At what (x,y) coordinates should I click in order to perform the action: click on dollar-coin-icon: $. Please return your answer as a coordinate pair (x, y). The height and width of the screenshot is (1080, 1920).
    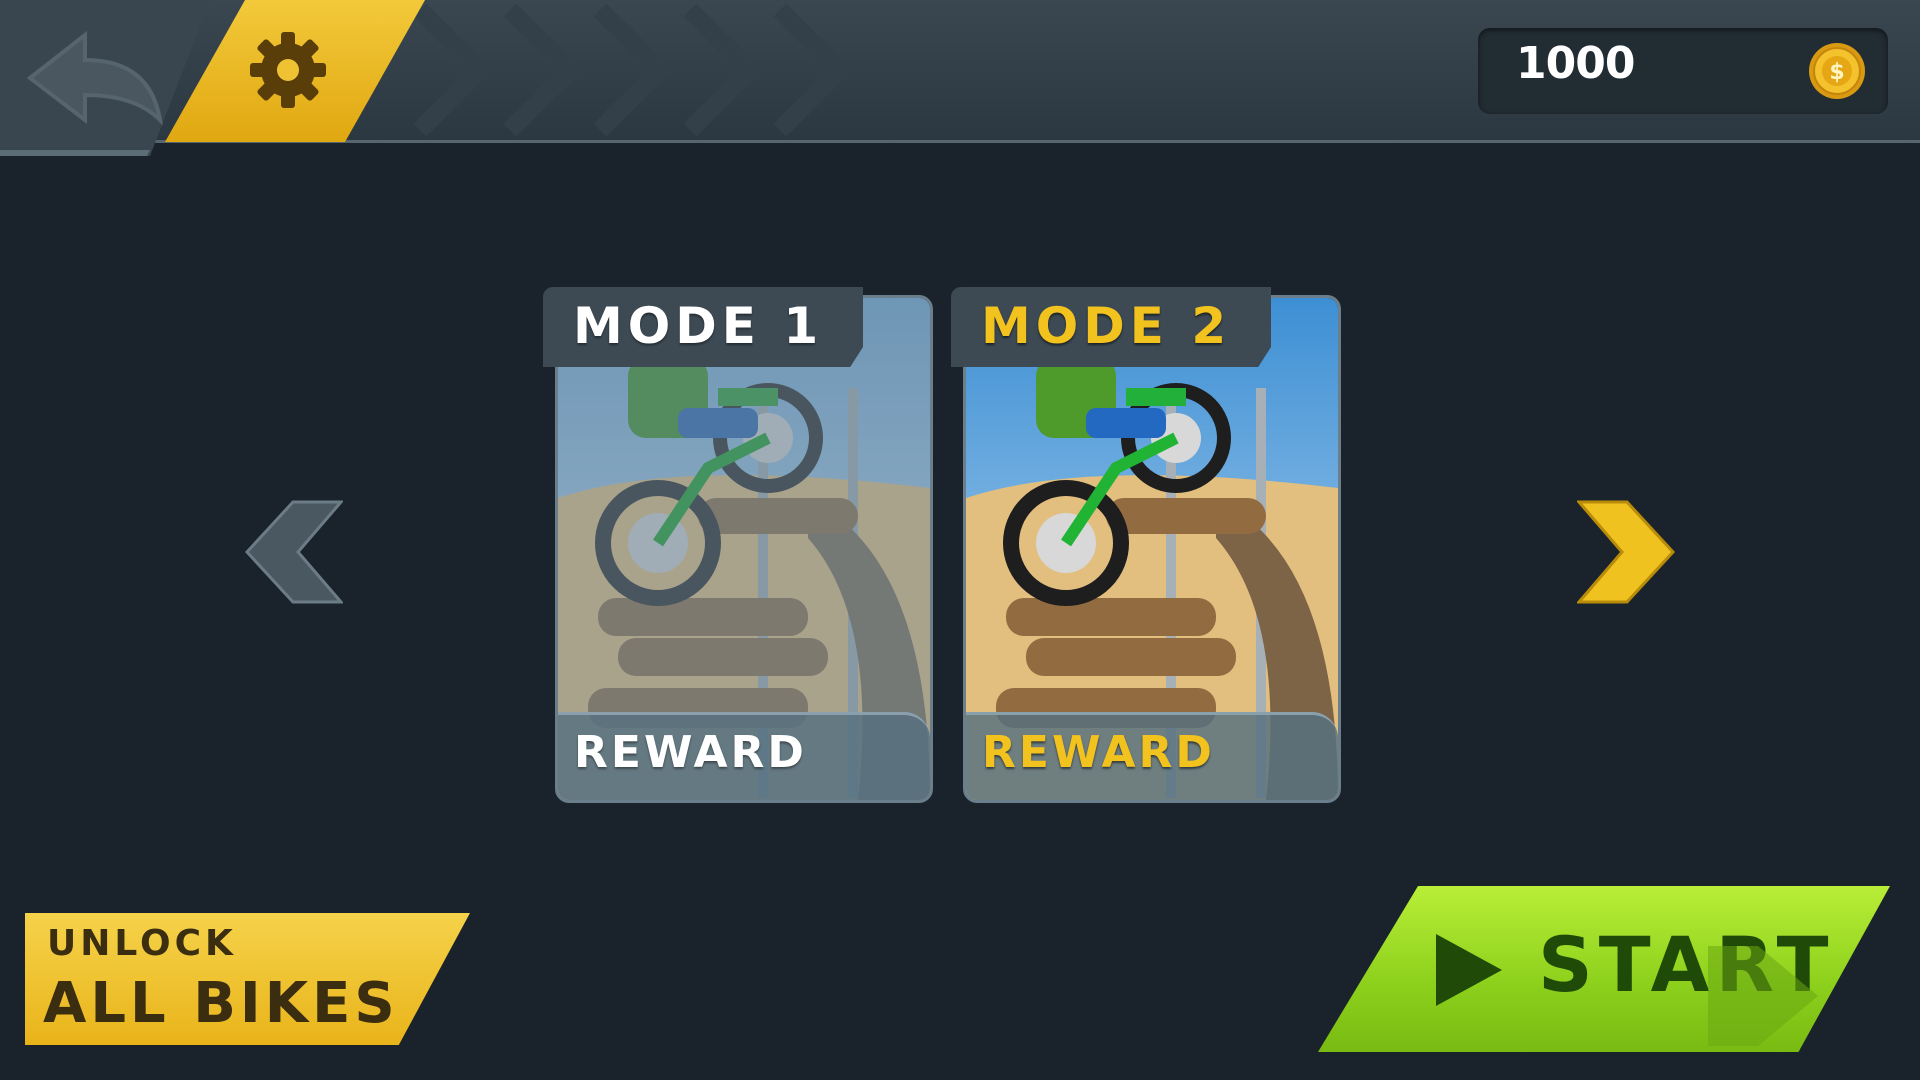
    Looking at the image, I should click on (1837, 71).